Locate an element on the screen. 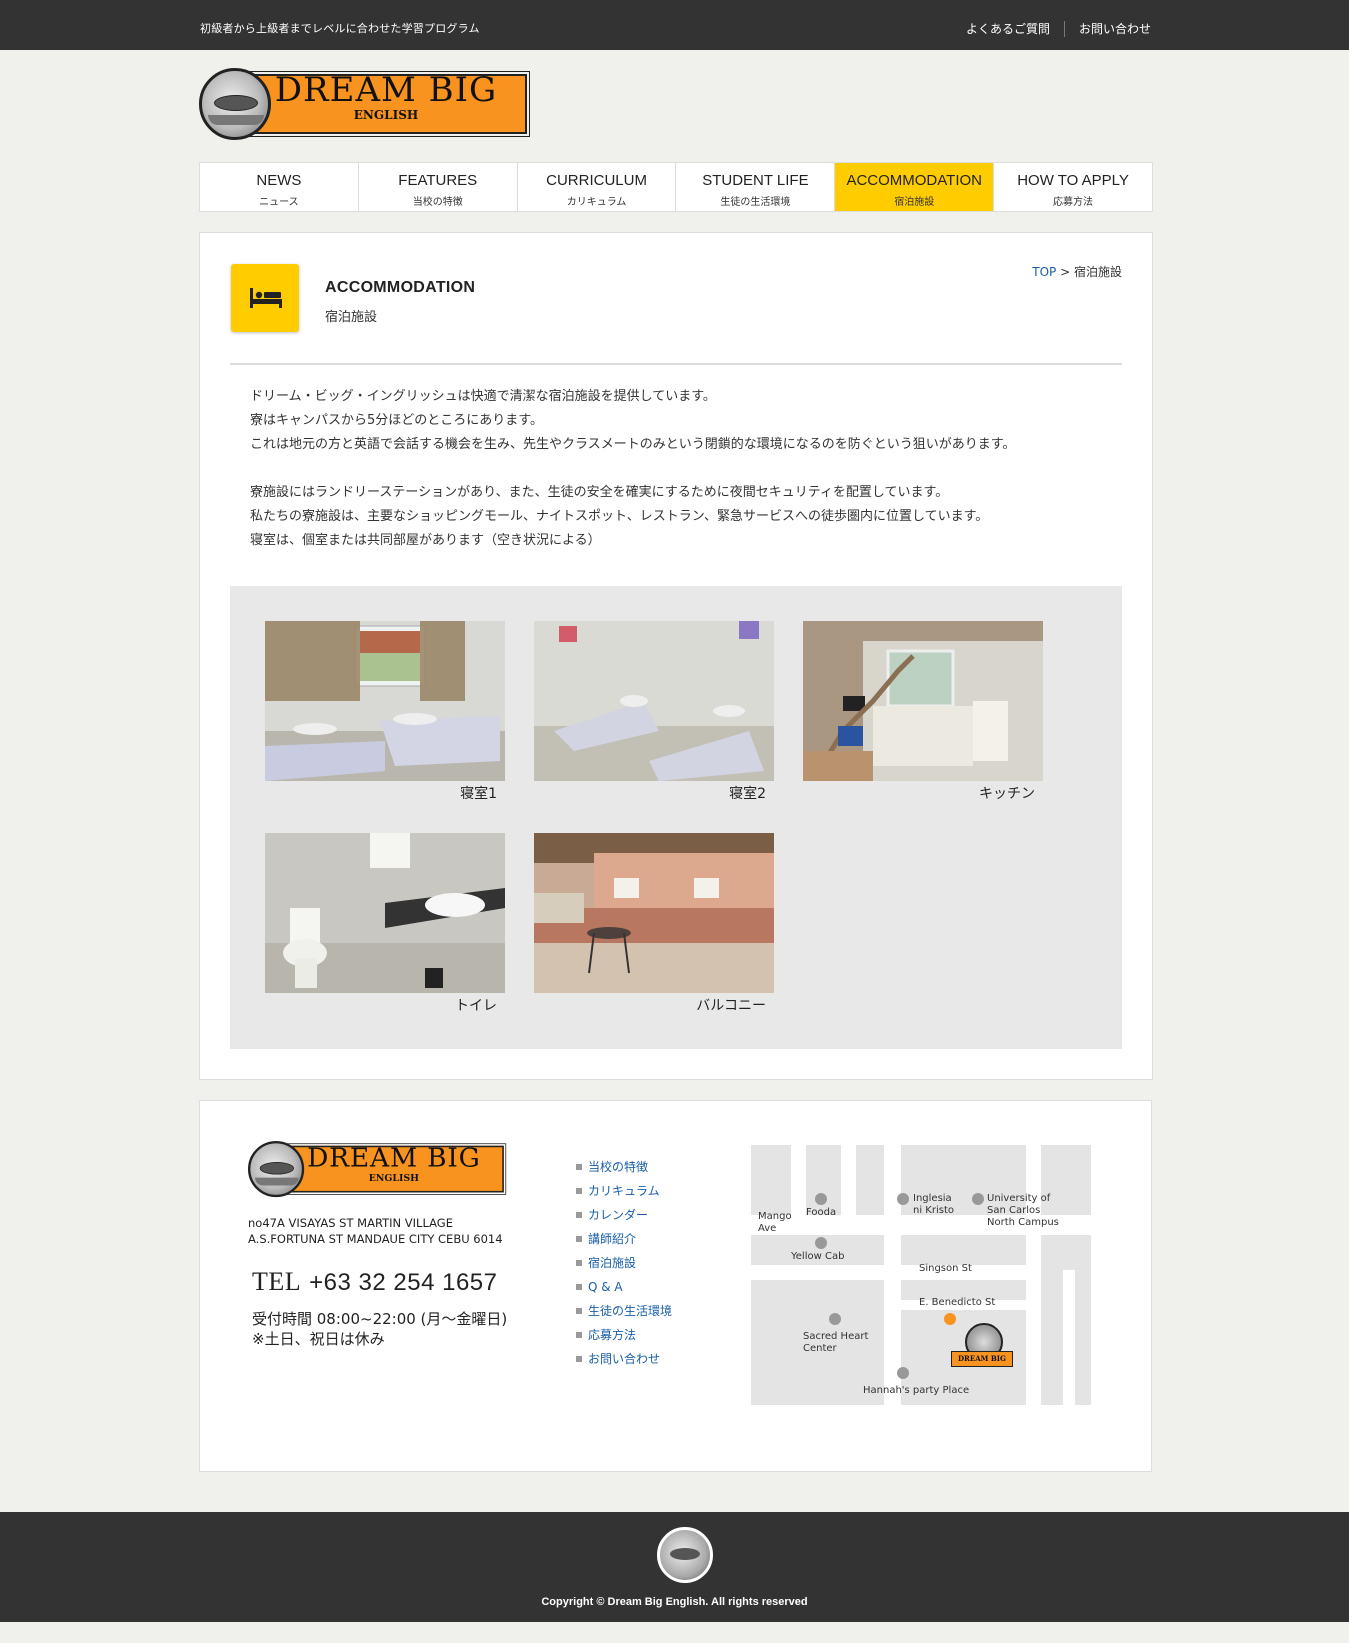 This screenshot has height=1643, width=1349. footer-link-qa: Q & A is located at coordinates (624, 1287).